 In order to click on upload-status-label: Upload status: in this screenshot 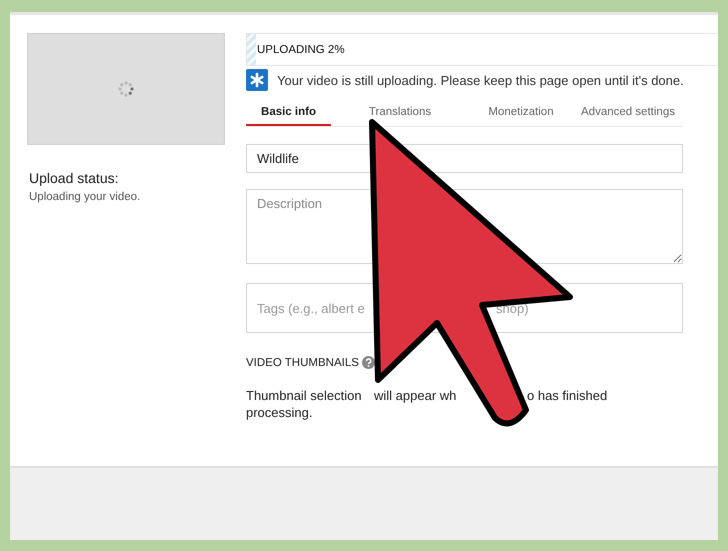, I will do `click(74, 178)`.